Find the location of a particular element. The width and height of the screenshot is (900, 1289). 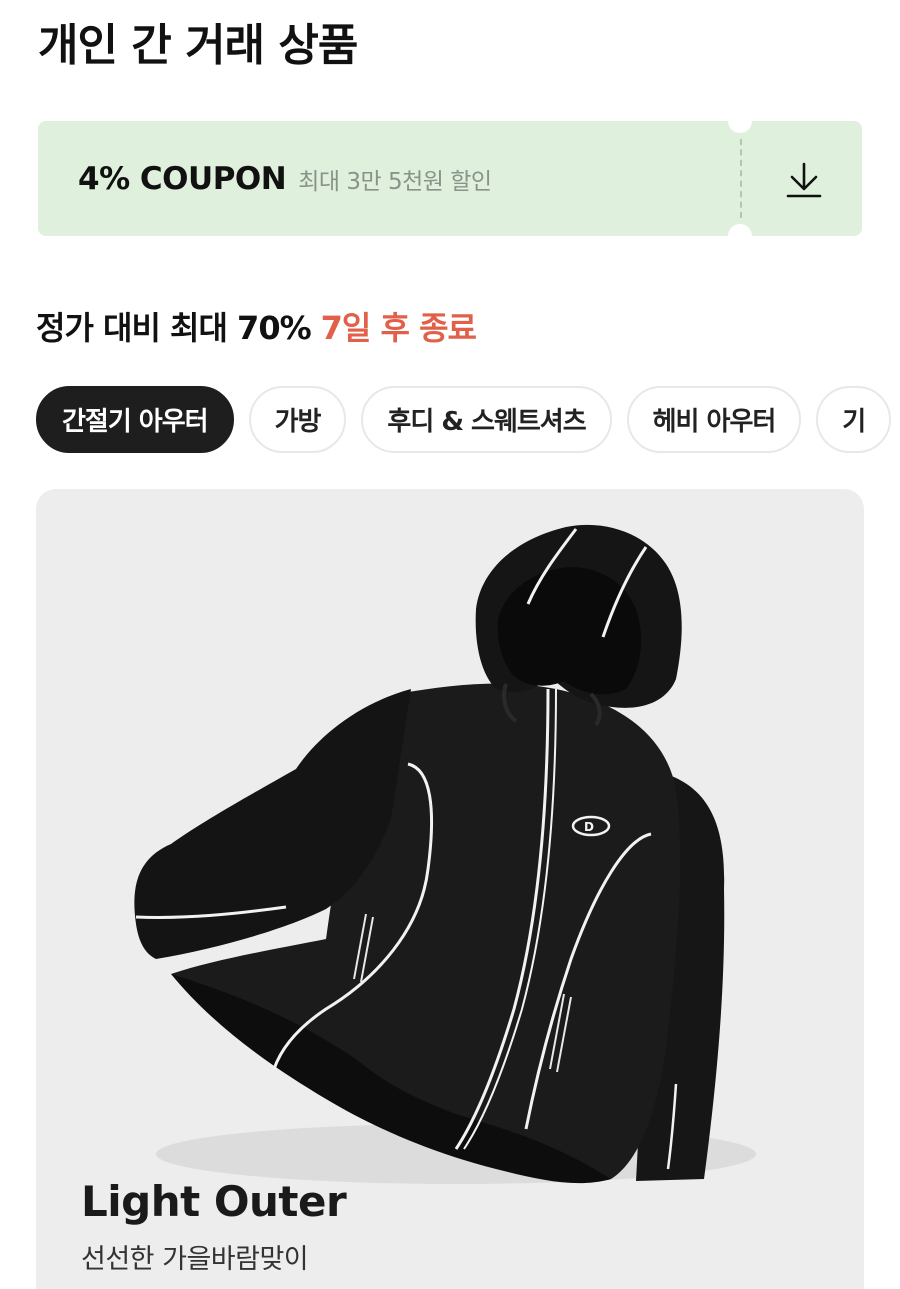

page-title: 개인 간 거래 상품 is located at coordinates (198, 45).